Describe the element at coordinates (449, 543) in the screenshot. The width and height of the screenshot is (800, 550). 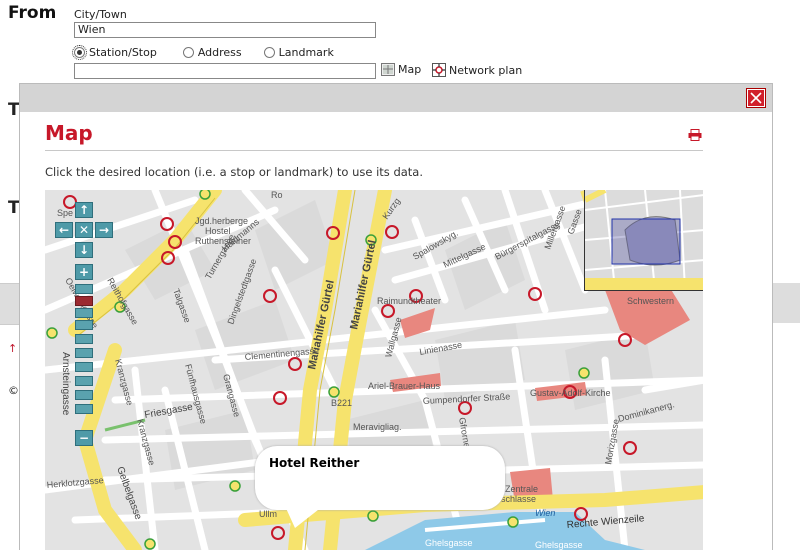
I see `map-label-ghels1: Ghelsgasse` at that location.